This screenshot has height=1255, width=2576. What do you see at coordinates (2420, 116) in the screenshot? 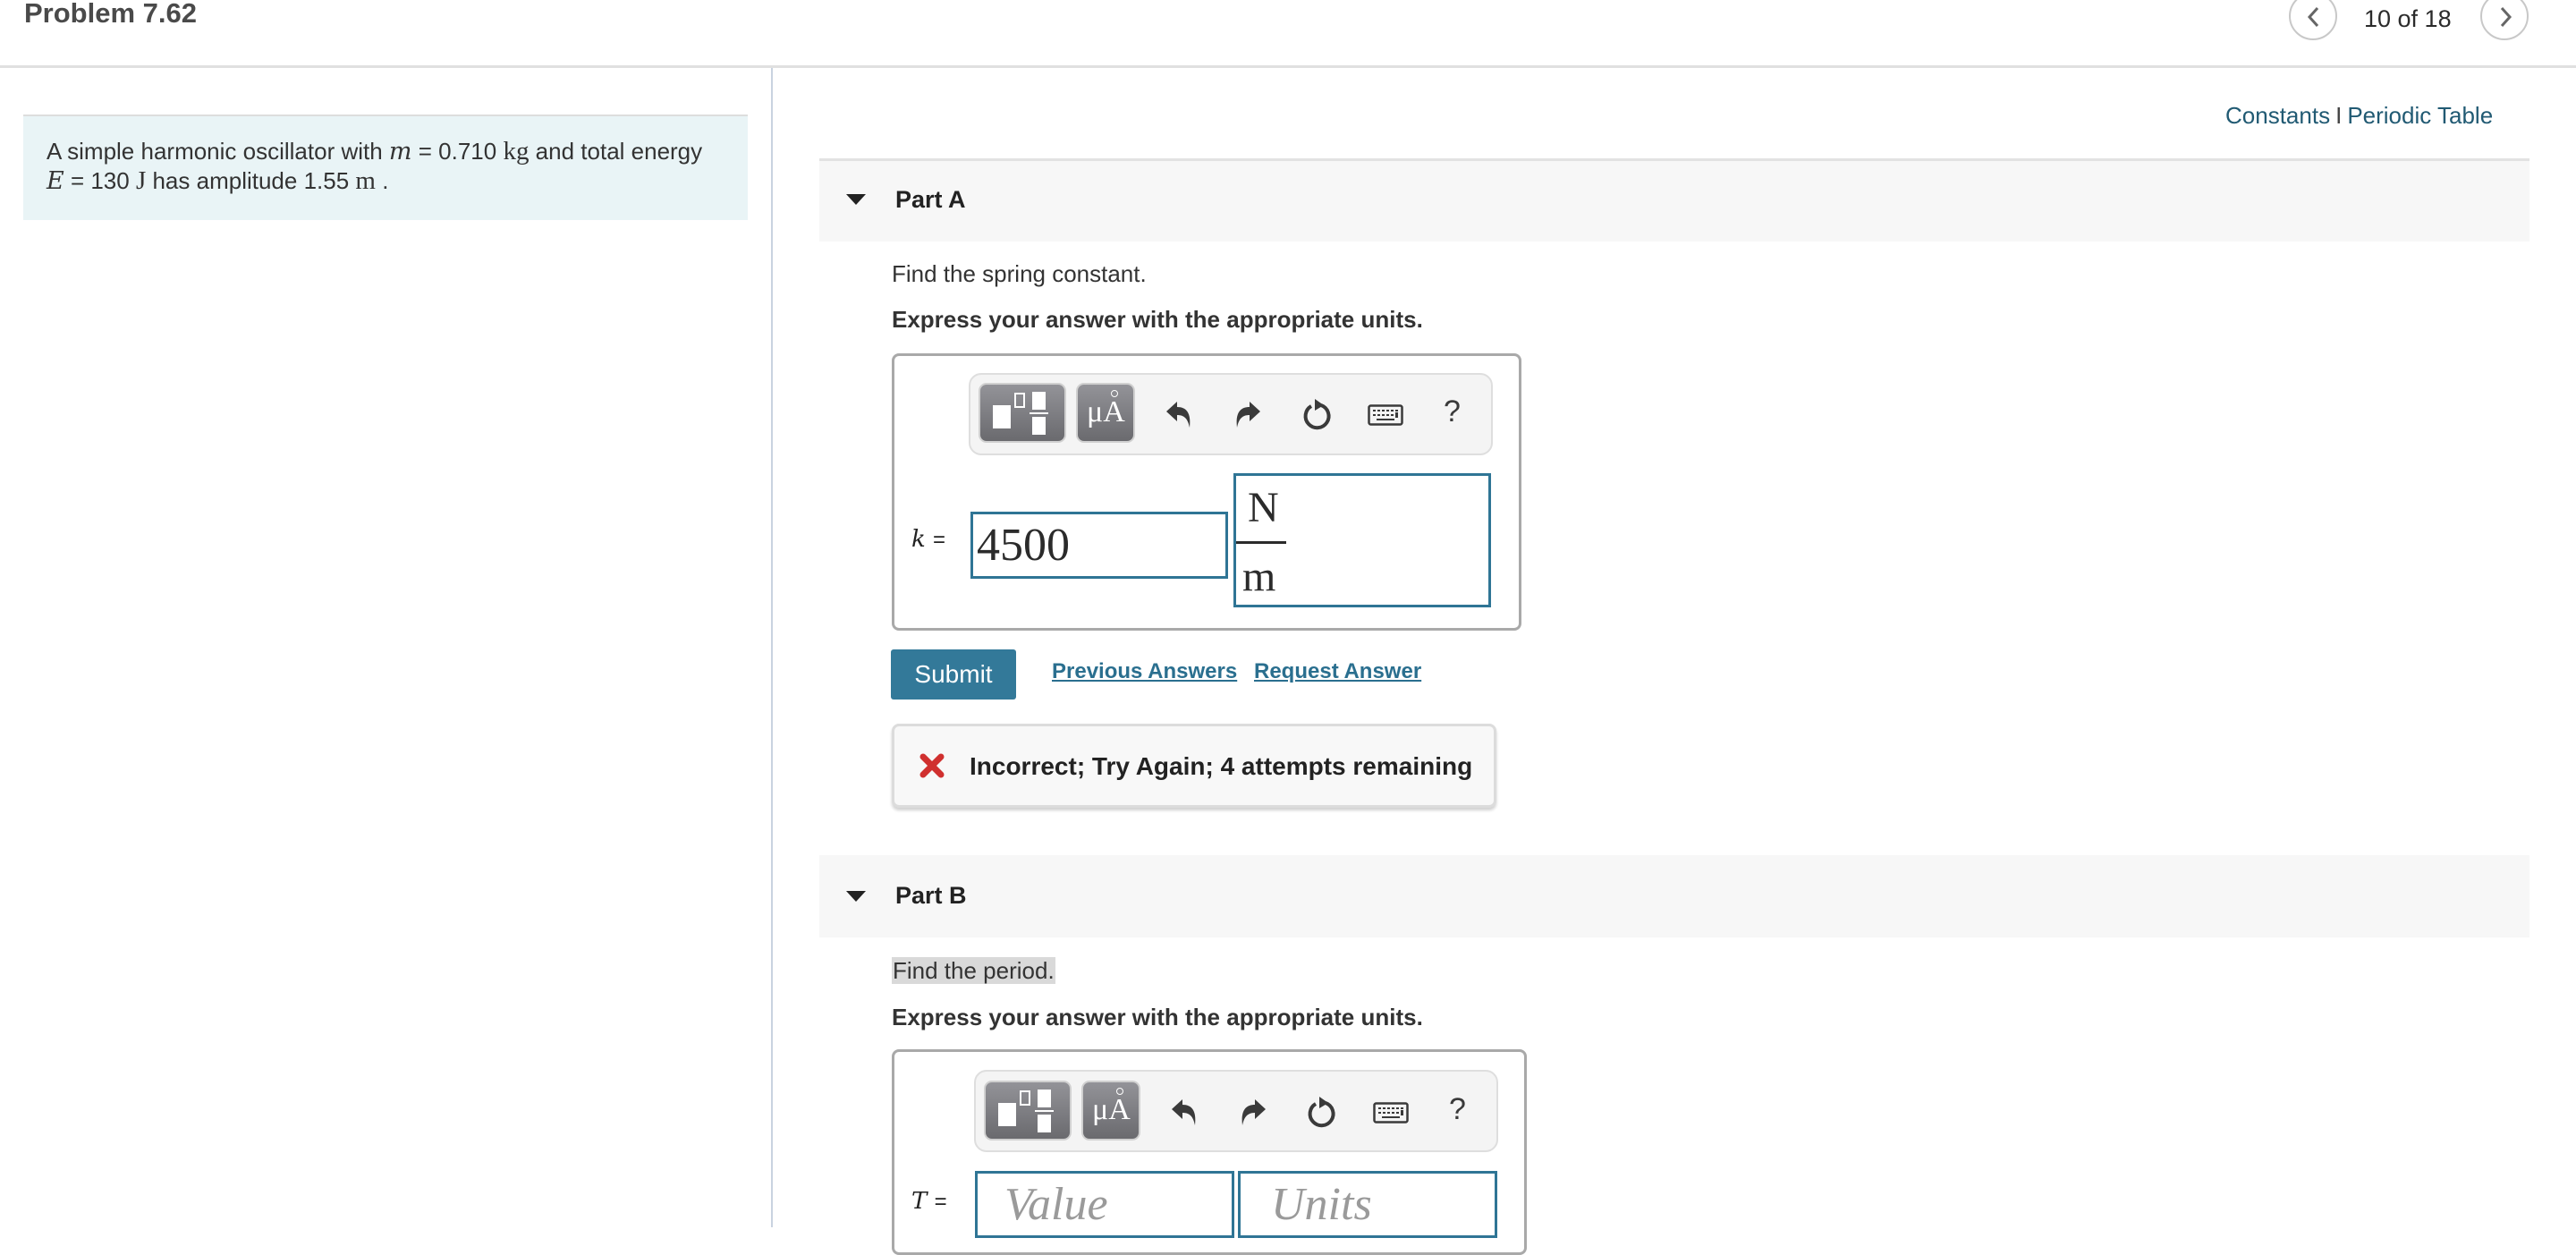
I see `periodic-table-link: Periodic Table` at bounding box center [2420, 116].